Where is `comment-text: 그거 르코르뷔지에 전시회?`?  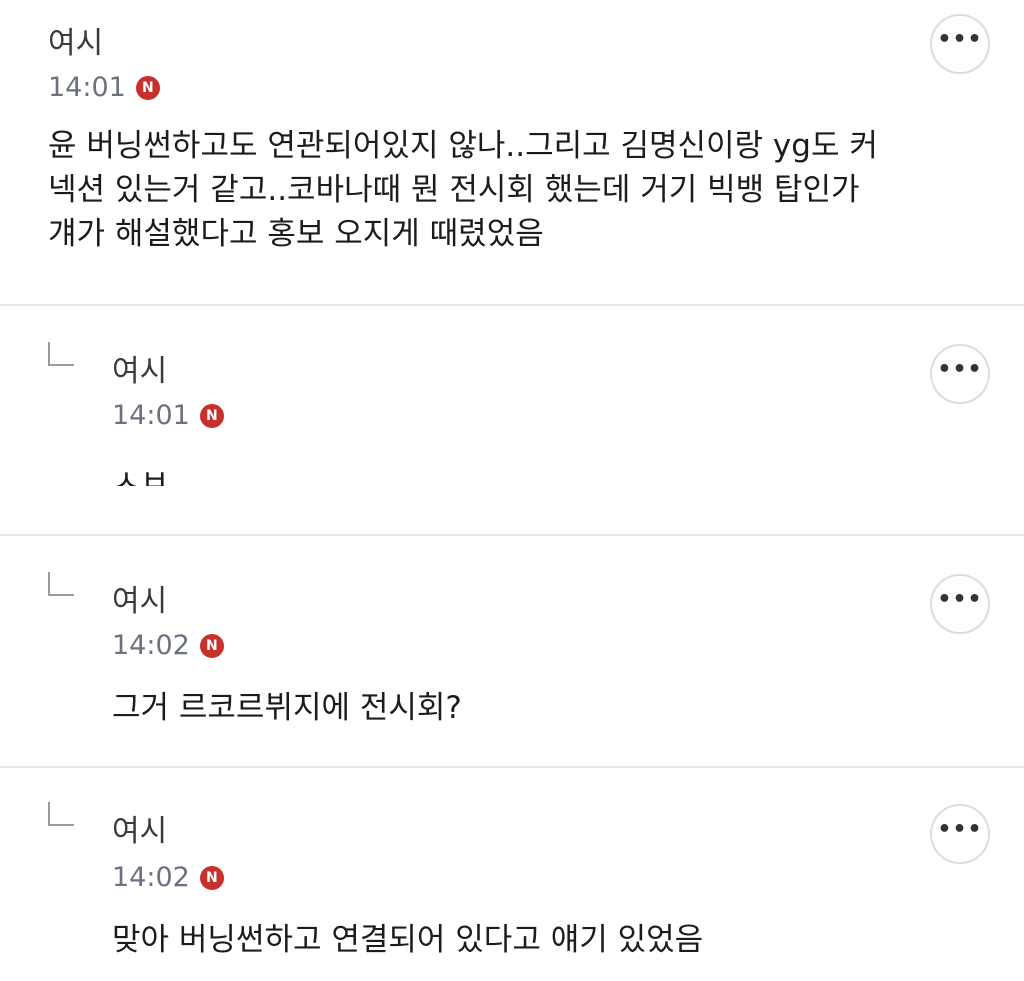 comment-text: 그거 르코르뷔지에 전시회? is located at coordinates (287, 708).